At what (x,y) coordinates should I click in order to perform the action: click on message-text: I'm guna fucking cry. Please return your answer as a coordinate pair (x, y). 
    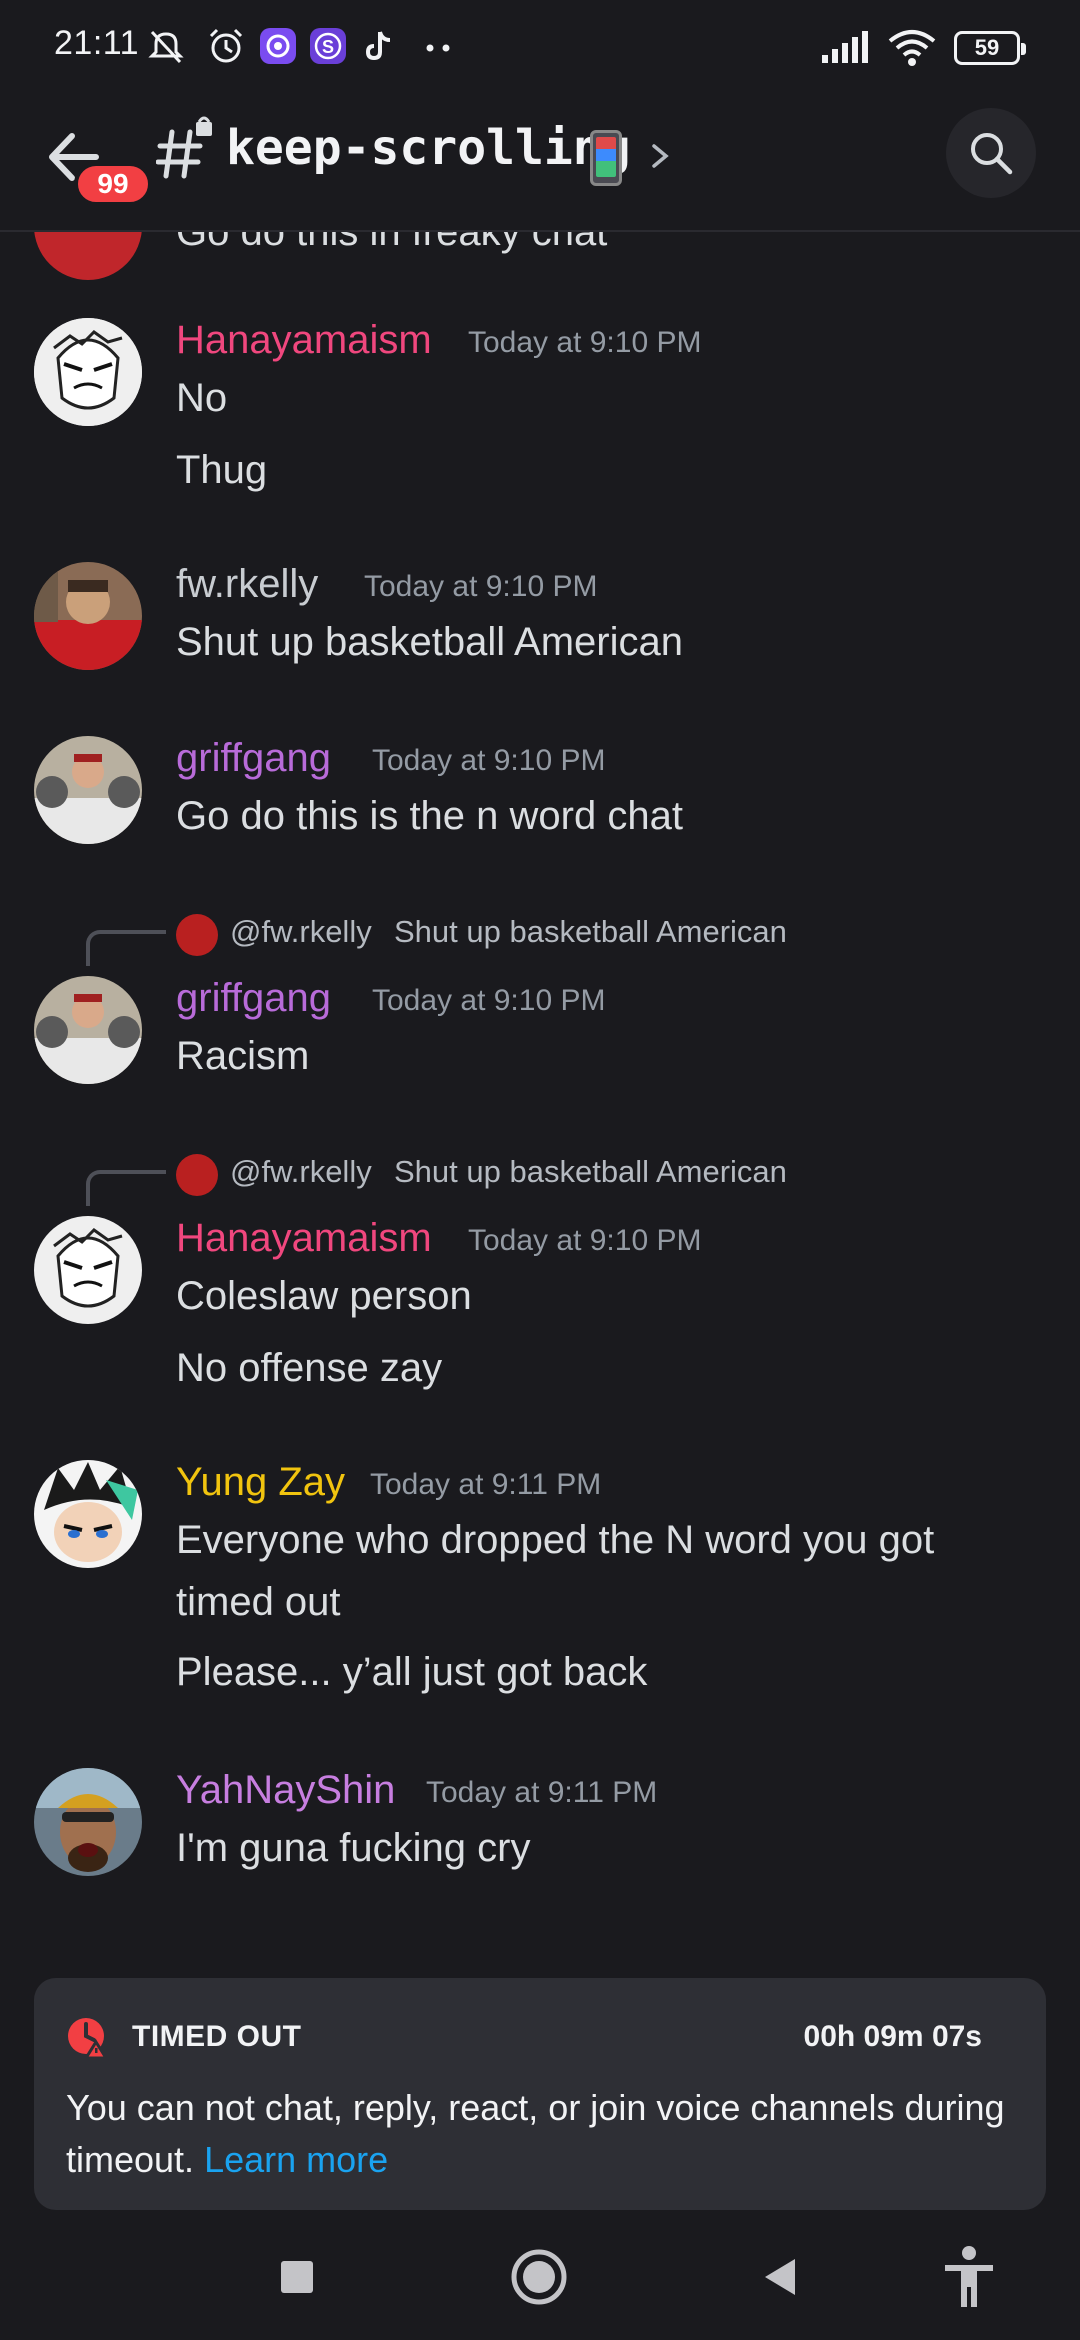
    Looking at the image, I should click on (353, 1848).